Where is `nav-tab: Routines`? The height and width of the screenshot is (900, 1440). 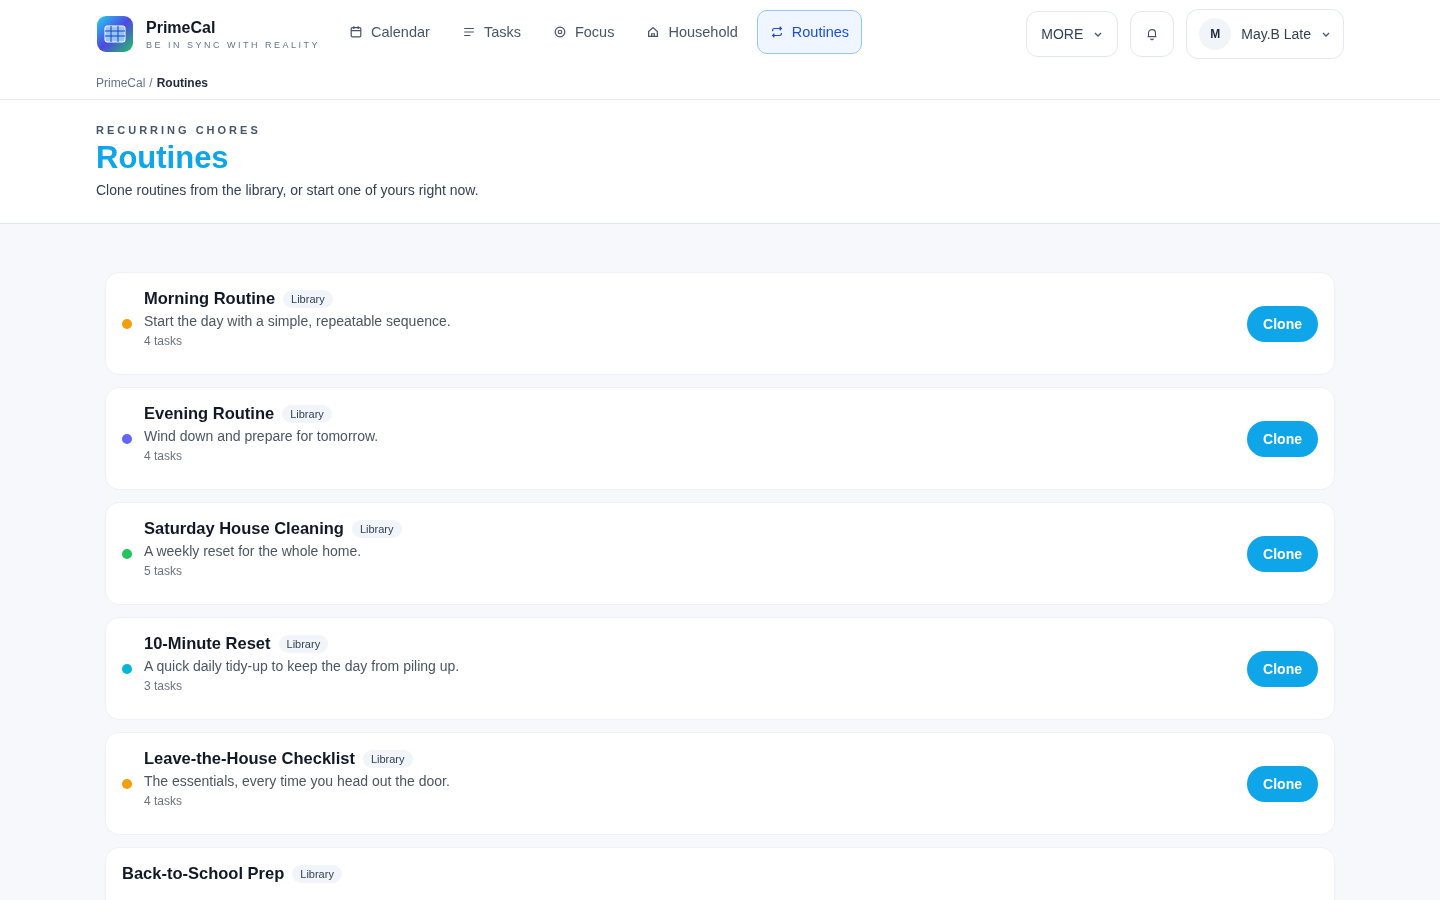 nav-tab: Routines is located at coordinates (809, 32).